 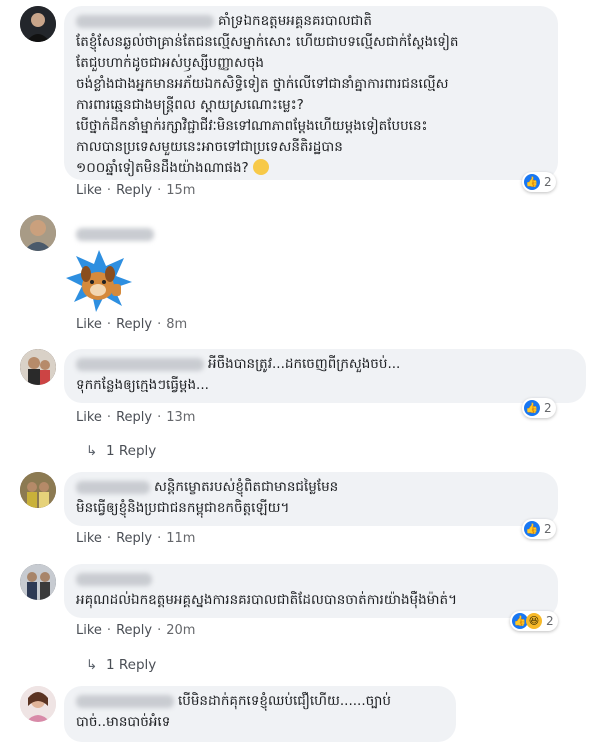 I want to click on comment-actions: Like · Reply · 20m, so click(x=136, y=630).